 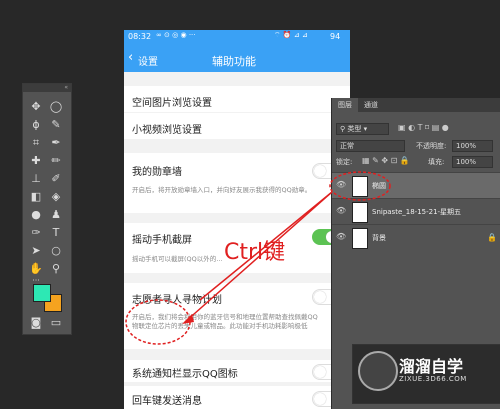 What do you see at coordinates (335, 36) in the screenshot?
I see `battery-level: 94` at bounding box center [335, 36].